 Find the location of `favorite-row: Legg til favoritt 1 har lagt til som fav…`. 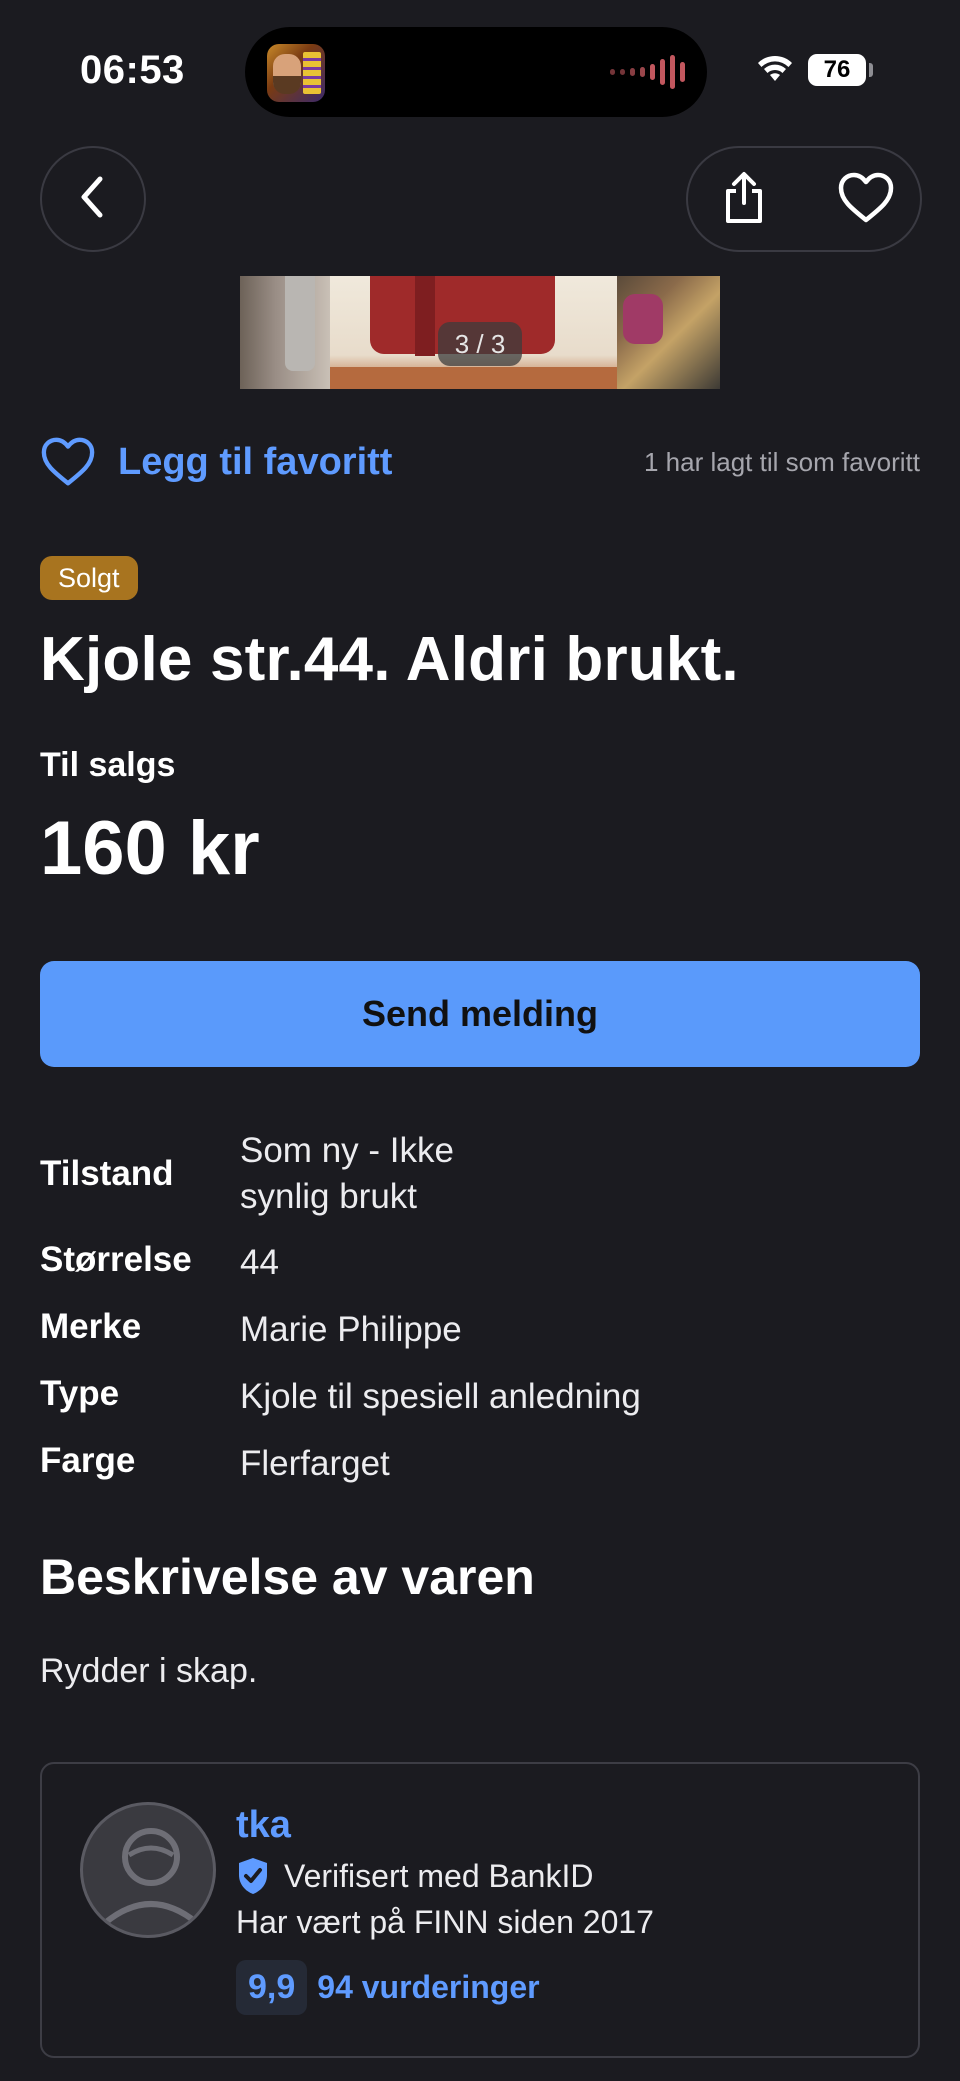

favorite-row: Legg til favoritt 1 har lagt til som fav… is located at coordinates (480, 462).